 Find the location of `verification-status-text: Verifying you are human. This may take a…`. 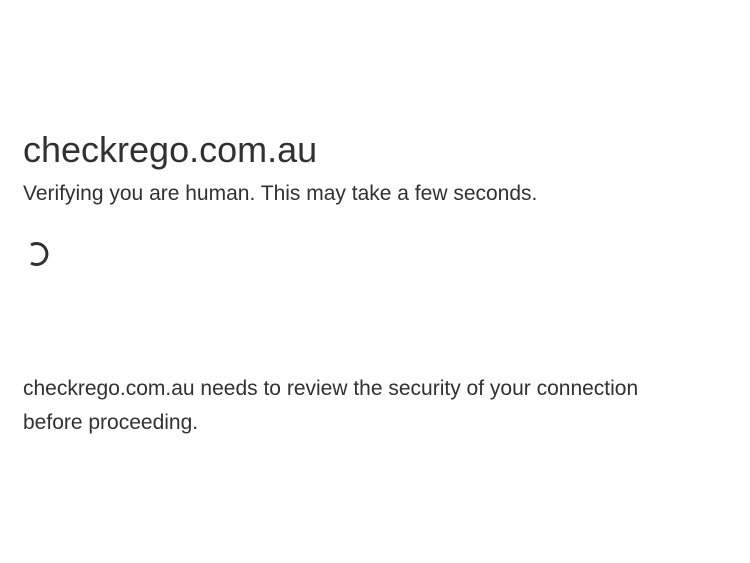

verification-status-text: Verifying you are human. This may take a… is located at coordinates (280, 193).